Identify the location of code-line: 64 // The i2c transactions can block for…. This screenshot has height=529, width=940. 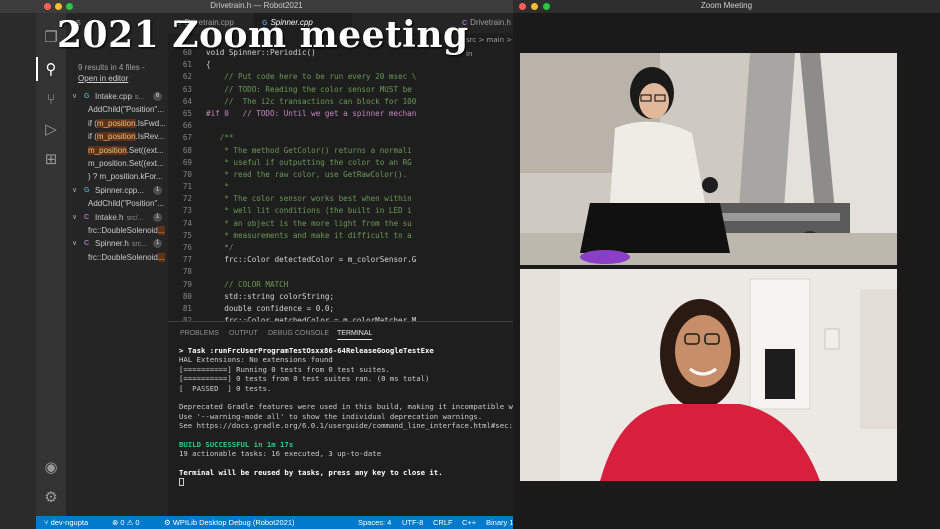
(340, 102).